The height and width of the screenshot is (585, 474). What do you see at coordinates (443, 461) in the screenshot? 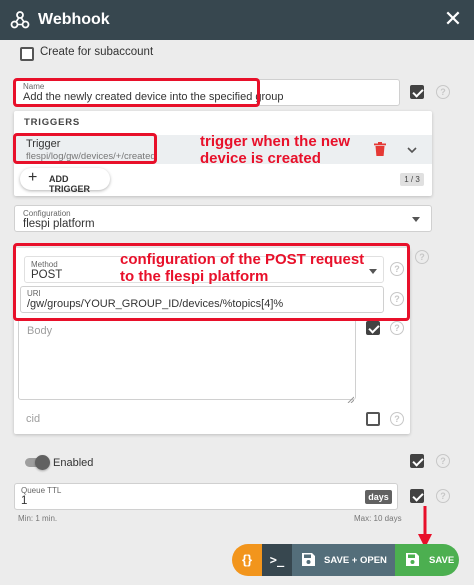
I see `enabled-help-icon: ?` at bounding box center [443, 461].